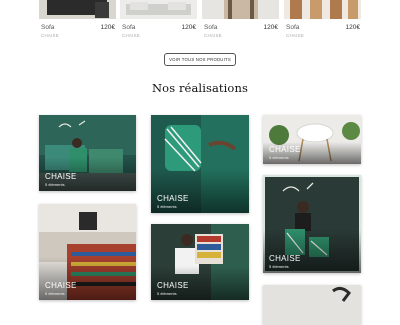 The height and width of the screenshot is (325, 400). What do you see at coordinates (200, 88) in the screenshot?
I see `section-title: Nos réalisations` at bounding box center [200, 88].